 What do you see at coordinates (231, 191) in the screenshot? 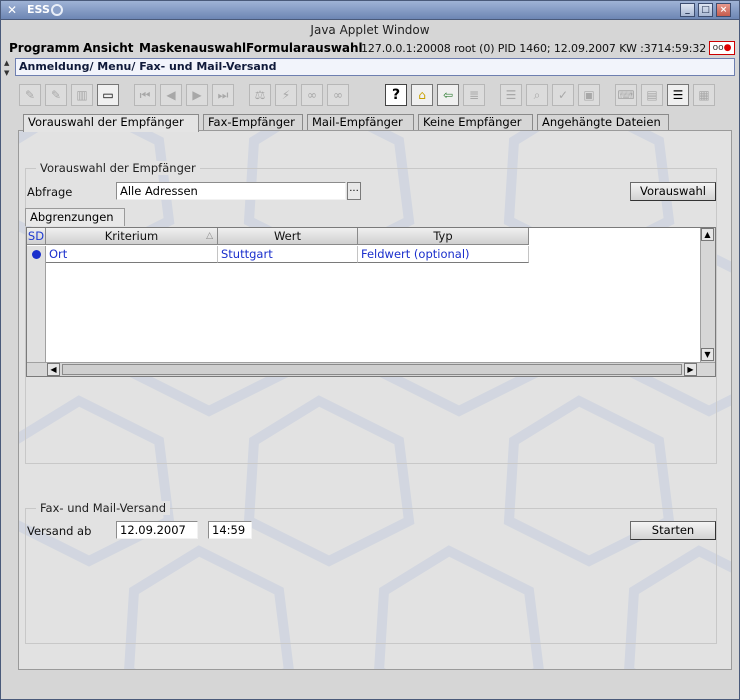
I see `abfrage-field: Alle Adressen` at bounding box center [231, 191].